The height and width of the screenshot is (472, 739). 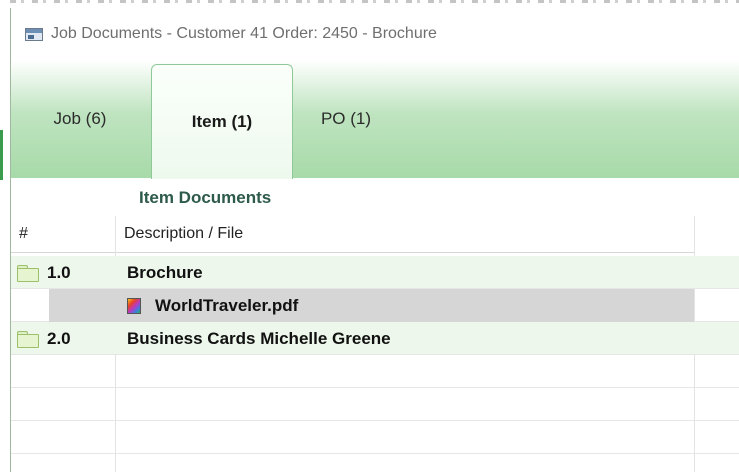 What do you see at coordinates (34, 34) in the screenshot?
I see `window-app-icon` at bounding box center [34, 34].